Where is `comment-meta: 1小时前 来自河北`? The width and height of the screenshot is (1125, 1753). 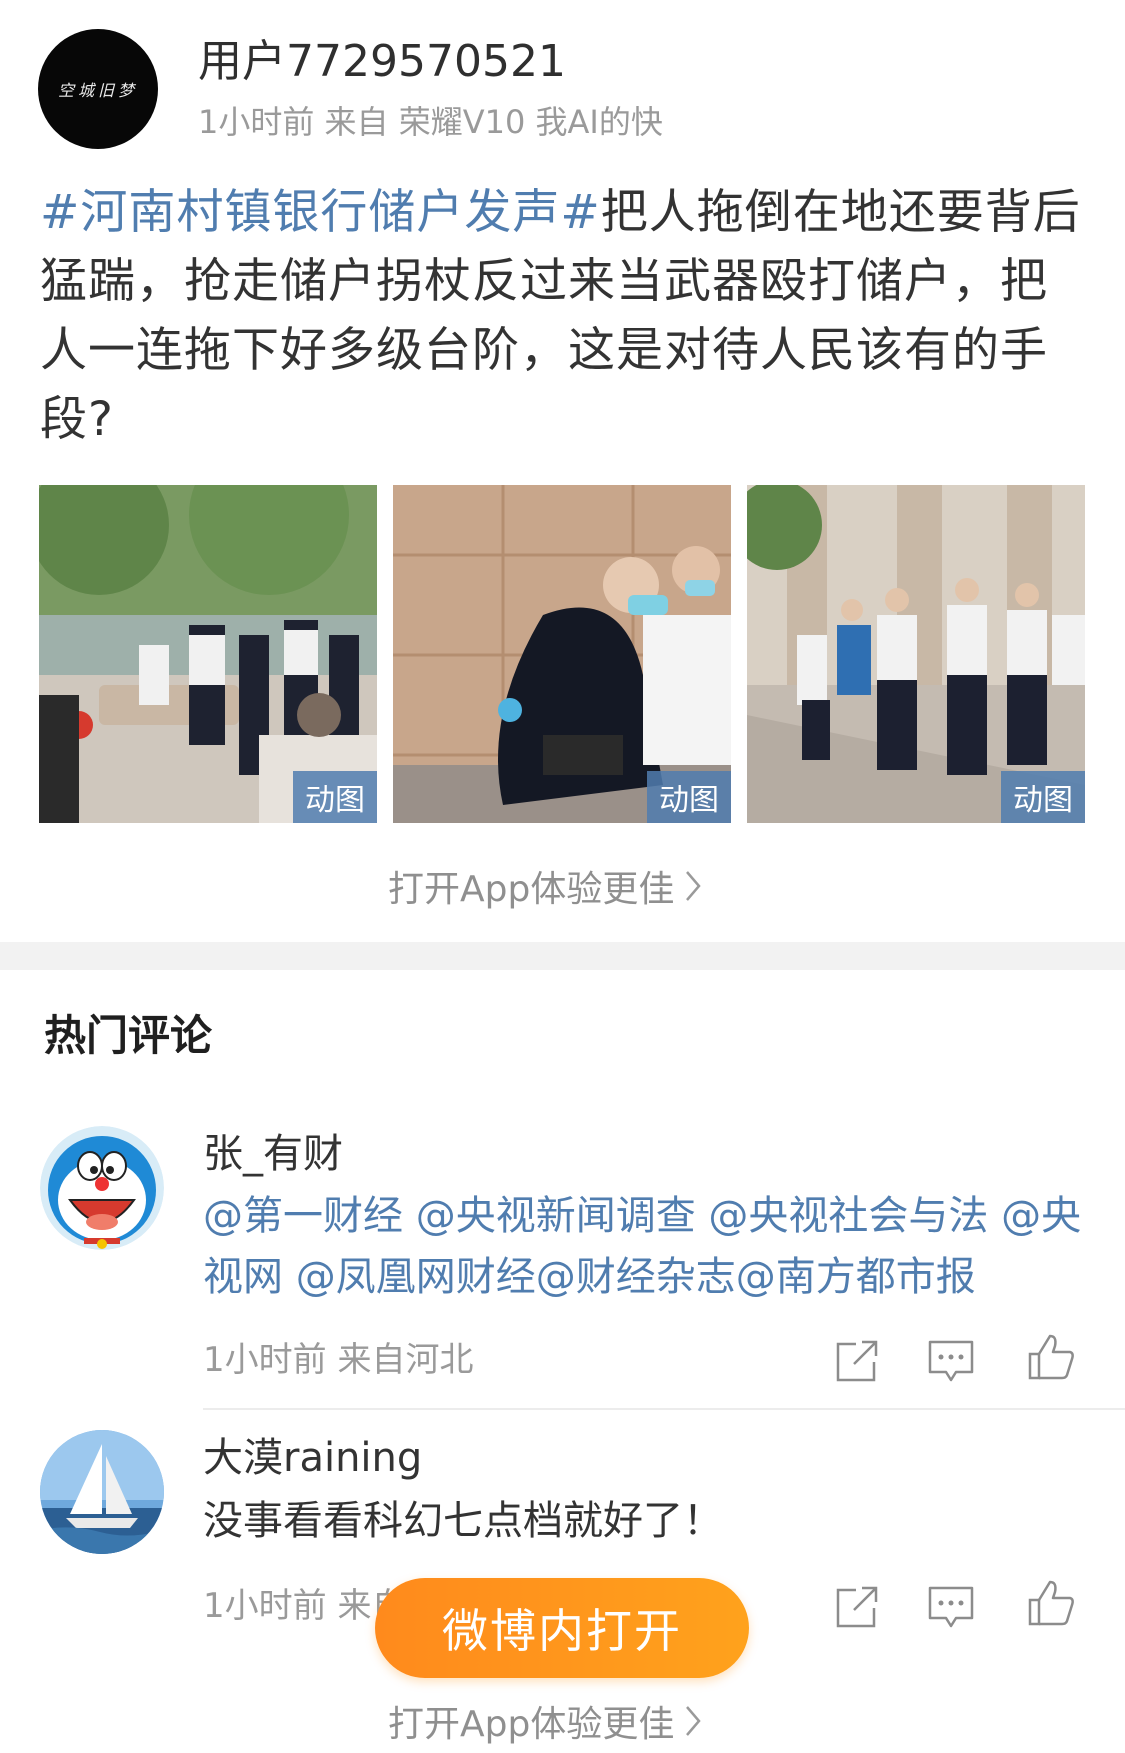
comment-meta: 1小时前 来自河北 is located at coordinates (338, 1360).